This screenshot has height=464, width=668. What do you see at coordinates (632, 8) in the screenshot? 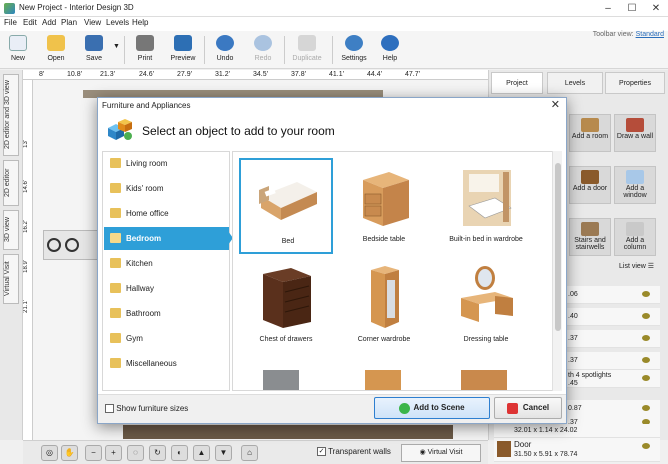
I see `maximize-button: ☐` at bounding box center [632, 8].